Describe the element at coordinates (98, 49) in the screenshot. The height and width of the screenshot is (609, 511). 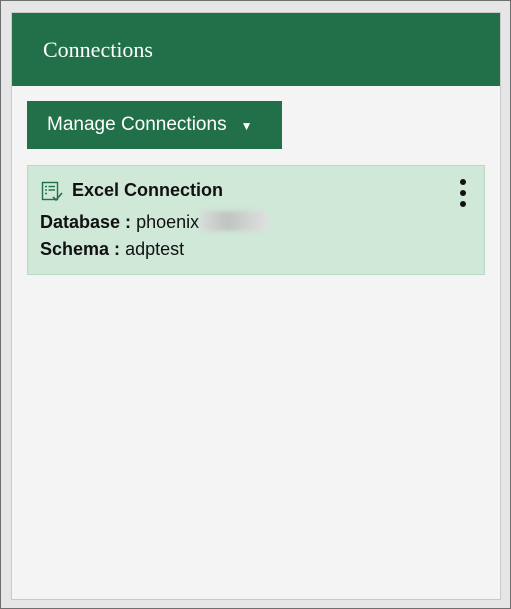
I see `panel-title: Connections` at that location.